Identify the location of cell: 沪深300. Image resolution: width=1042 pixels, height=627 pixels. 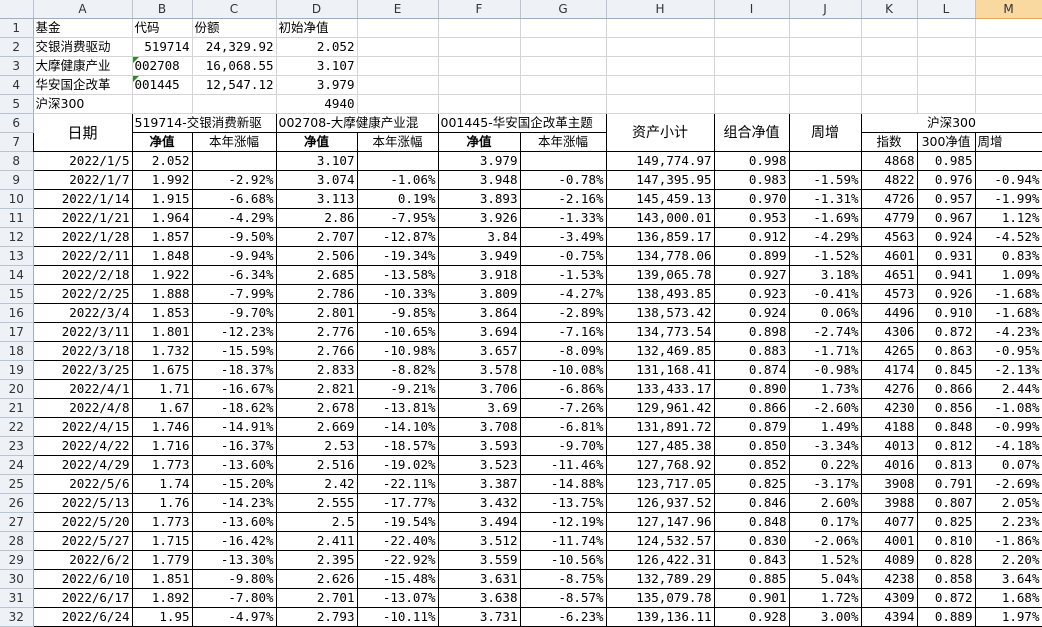
(83, 104).